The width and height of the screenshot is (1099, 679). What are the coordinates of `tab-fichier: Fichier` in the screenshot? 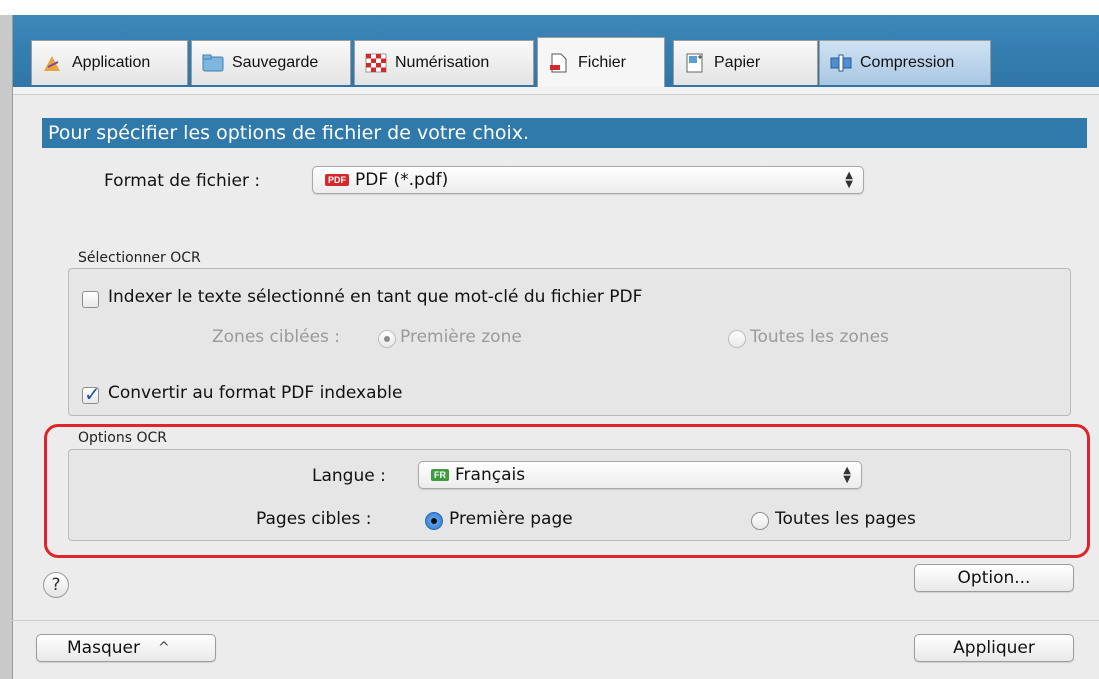 It's located at (601, 62).